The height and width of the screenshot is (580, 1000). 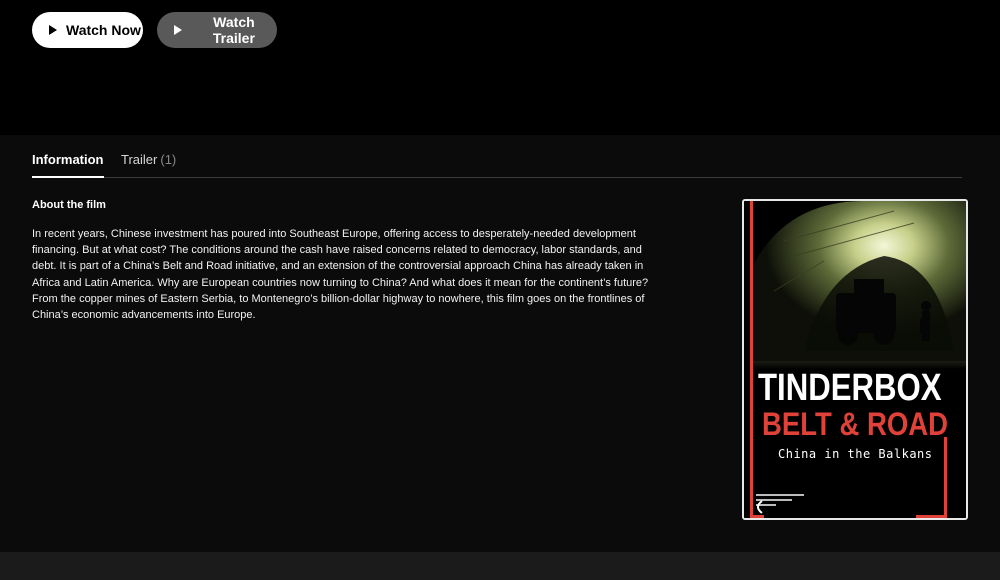 What do you see at coordinates (168, 159) in the screenshot?
I see `tab-trailer-count: (1)` at bounding box center [168, 159].